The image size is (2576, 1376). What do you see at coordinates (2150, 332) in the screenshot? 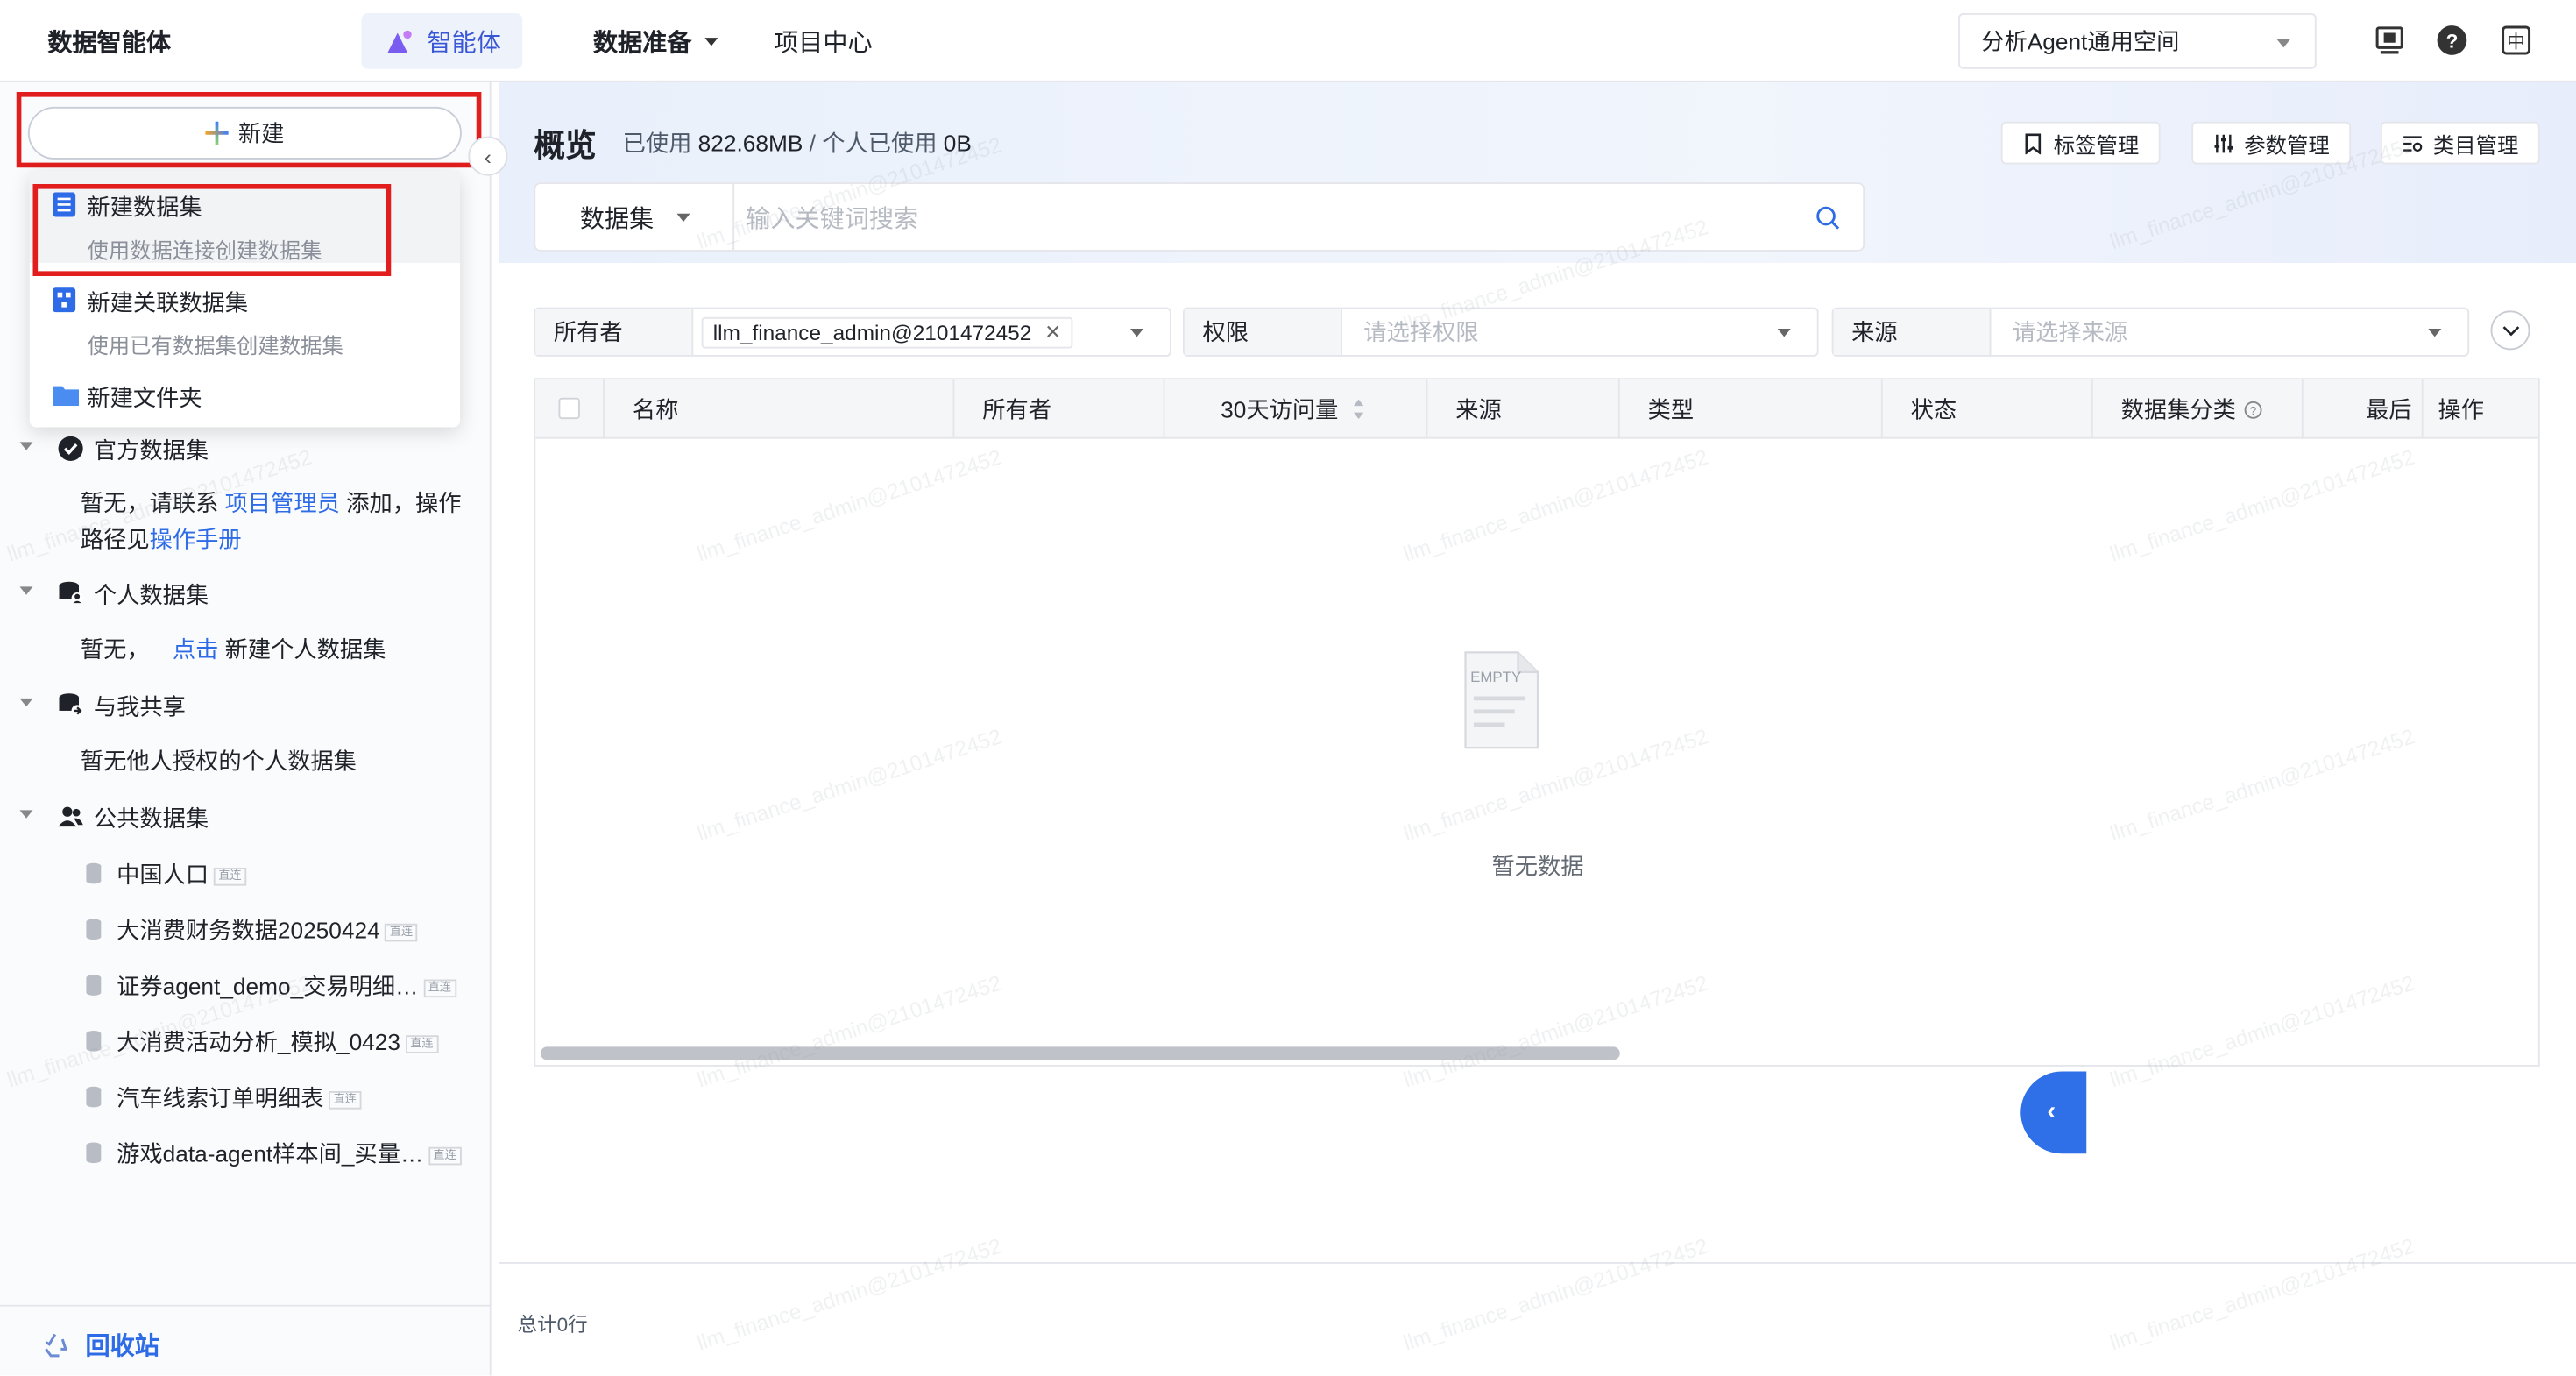
I see `source-filter: 来源 请选择来源` at bounding box center [2150, 332].